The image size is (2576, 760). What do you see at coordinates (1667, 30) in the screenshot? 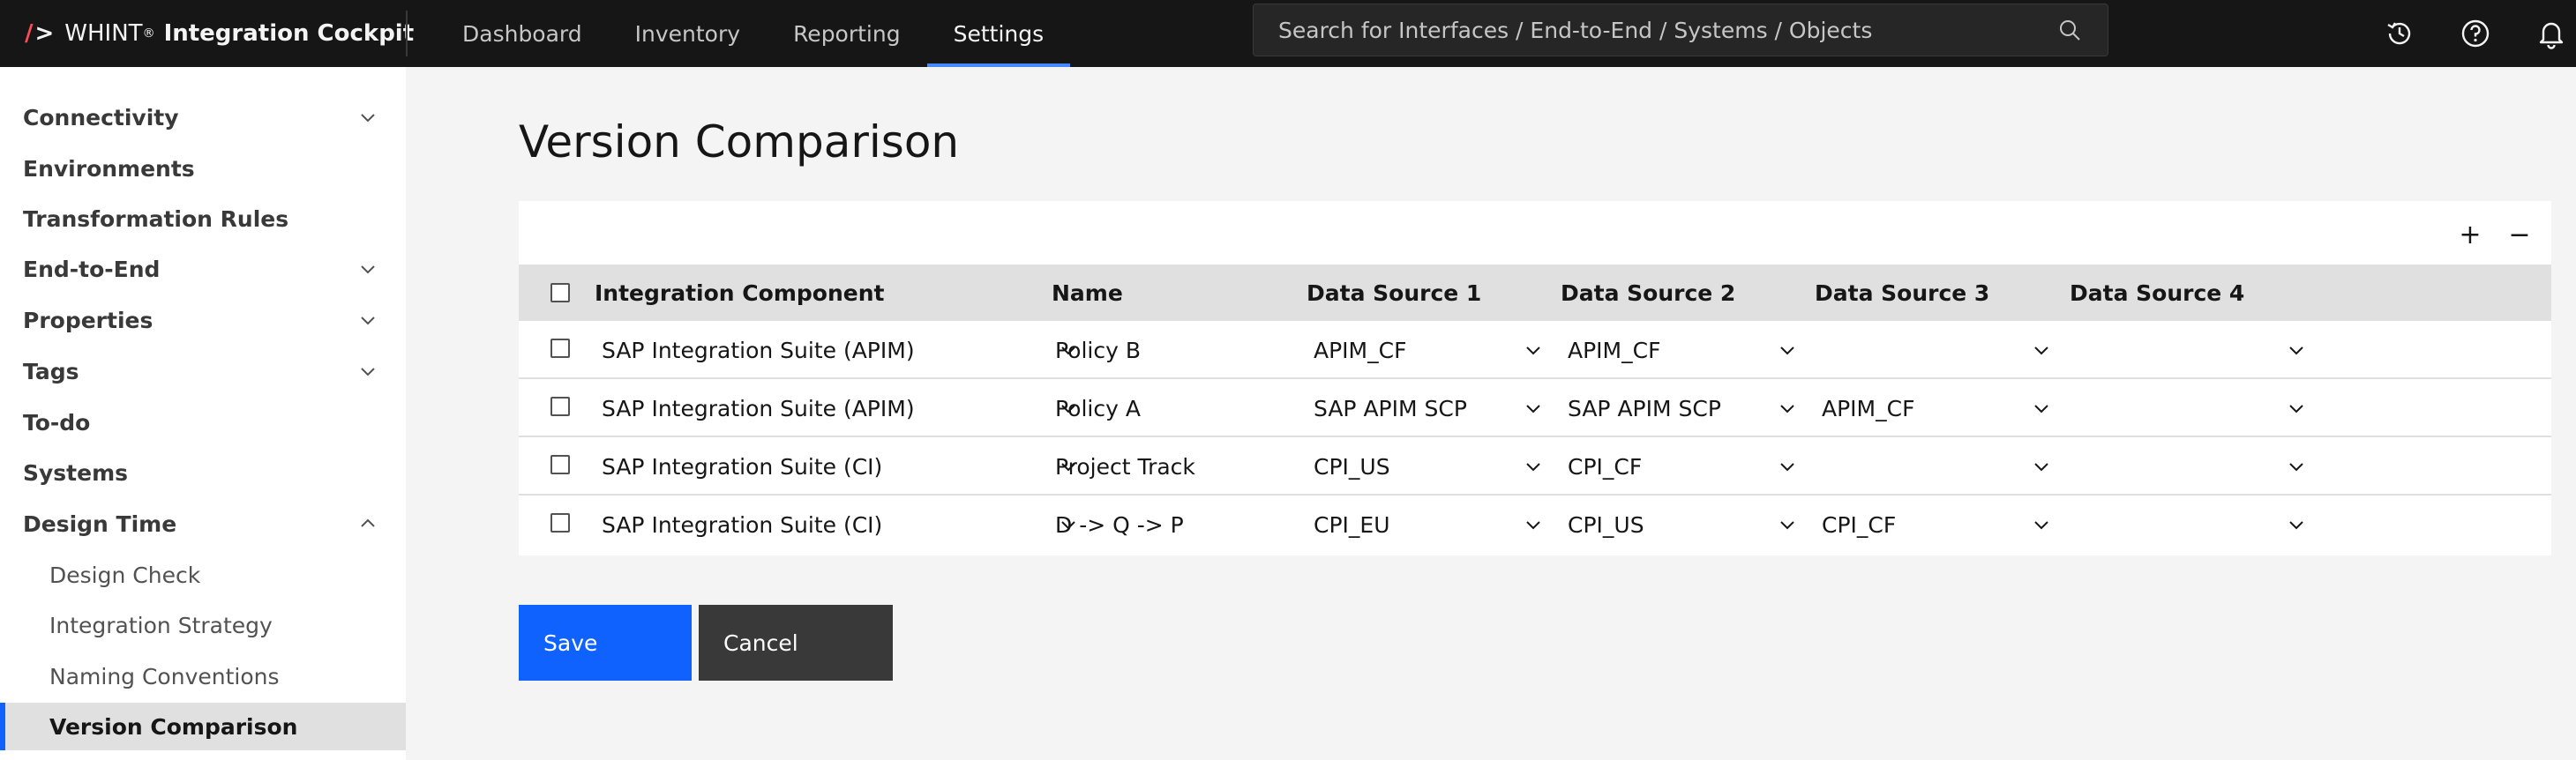
I see `search-input` at bounding box center [1667, 30].